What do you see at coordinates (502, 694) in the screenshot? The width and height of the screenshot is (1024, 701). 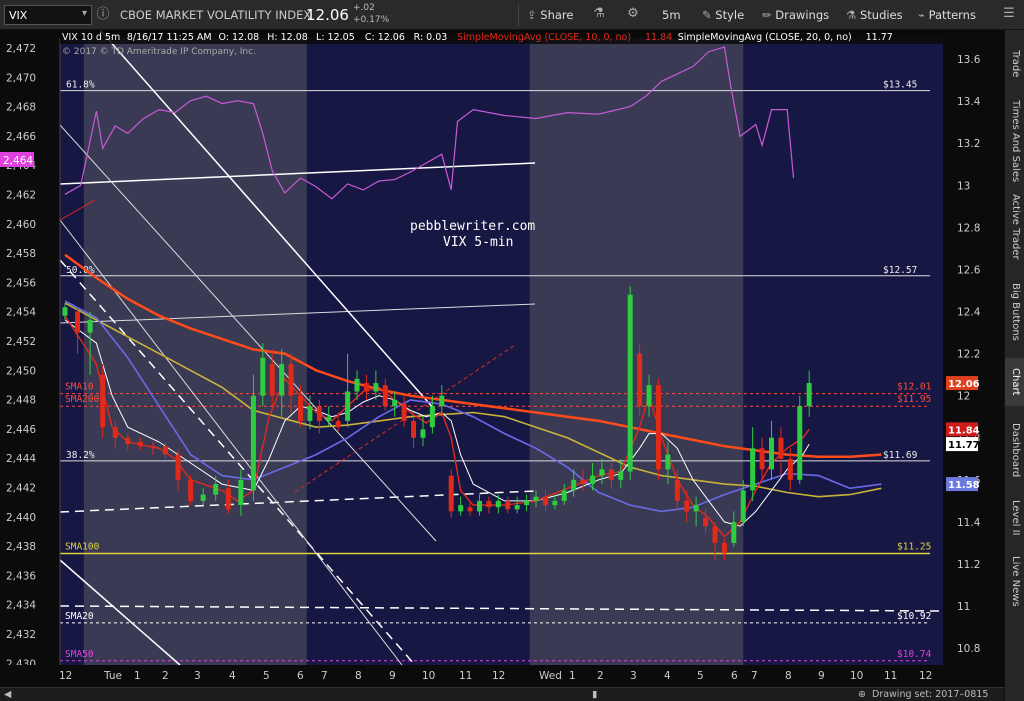 I see `chart-scrollbar: ◀ ▮ ⊕ Drawing set: 2017–0815` at bounding box center [502, 694].